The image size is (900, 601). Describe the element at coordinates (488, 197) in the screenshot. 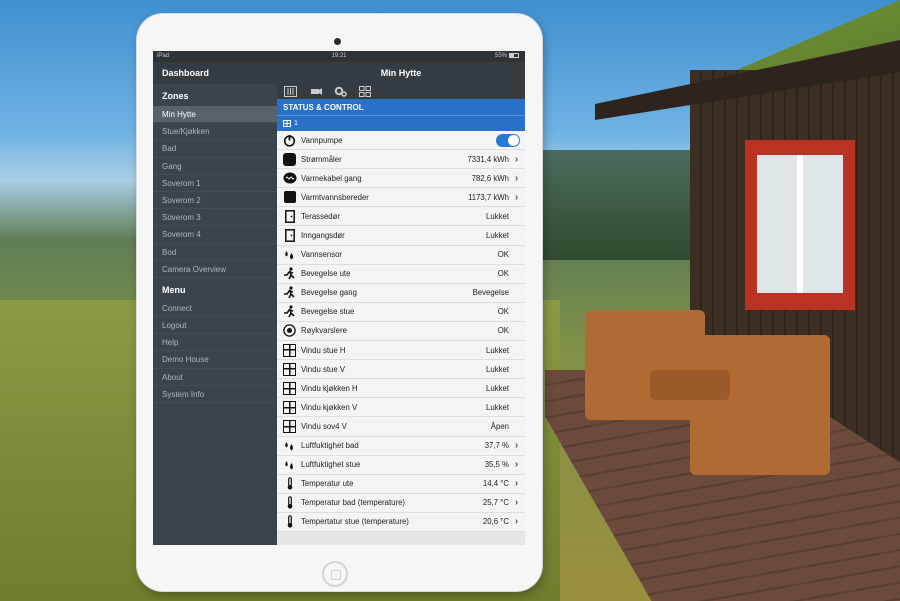

I see `item-value: 1173,7 kWh` at that location.